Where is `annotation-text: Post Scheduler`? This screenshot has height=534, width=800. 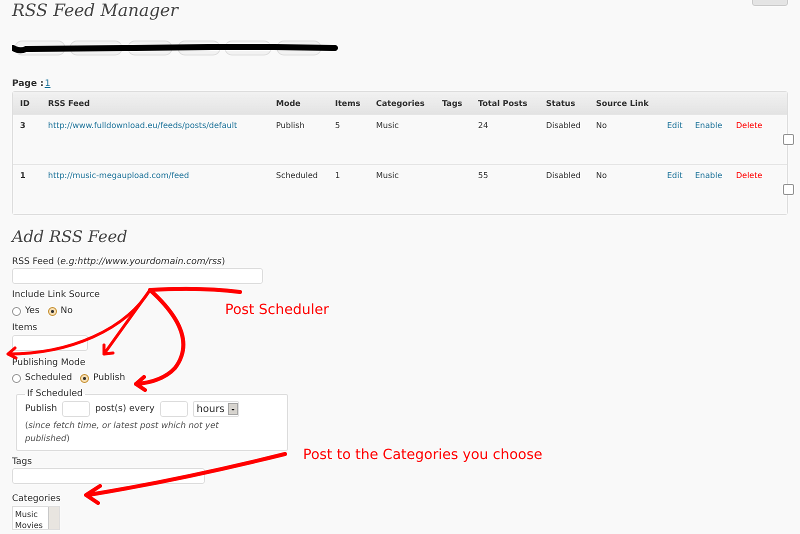 annotation-text: Post Scheduler is located at coordinates (277, 310).